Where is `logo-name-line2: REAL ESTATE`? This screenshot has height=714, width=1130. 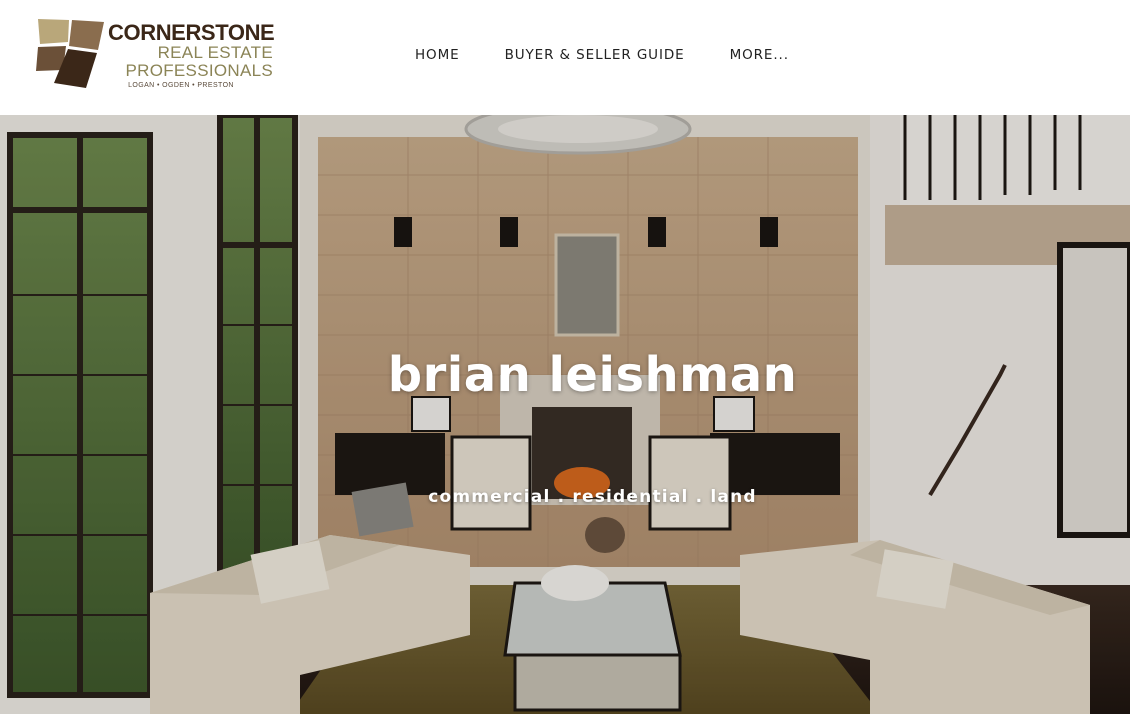
logo-name-line2: REAL ESTATE is located at coordinates (215, 52).